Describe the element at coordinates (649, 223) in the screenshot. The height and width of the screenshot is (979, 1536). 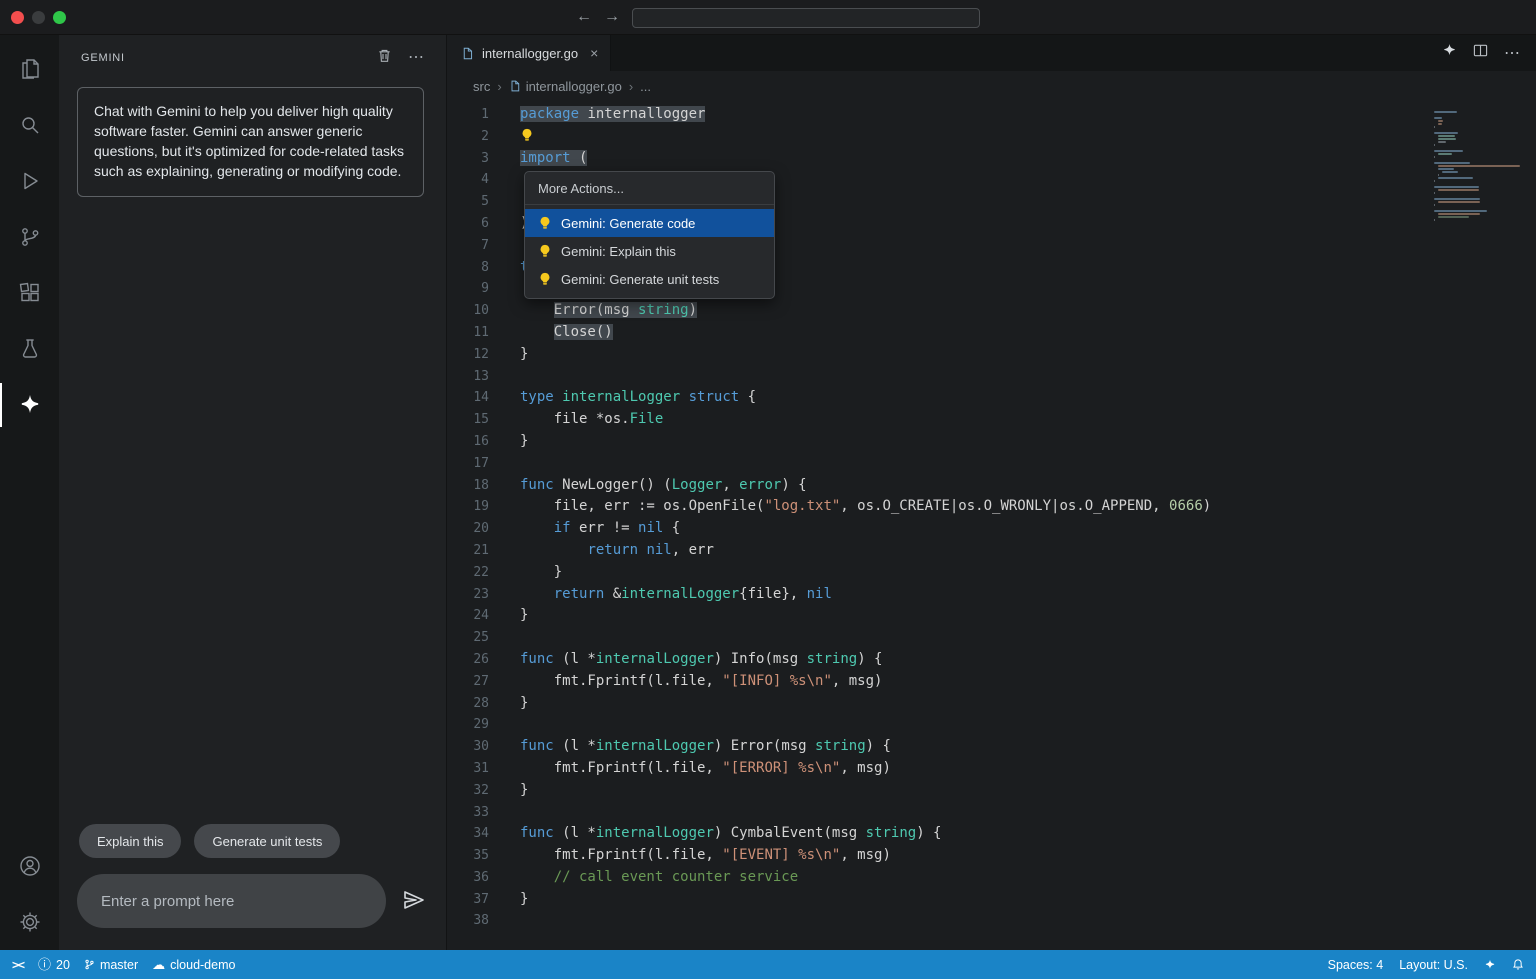
I see `context-menu-item: Gemini: Generate code` at that location.